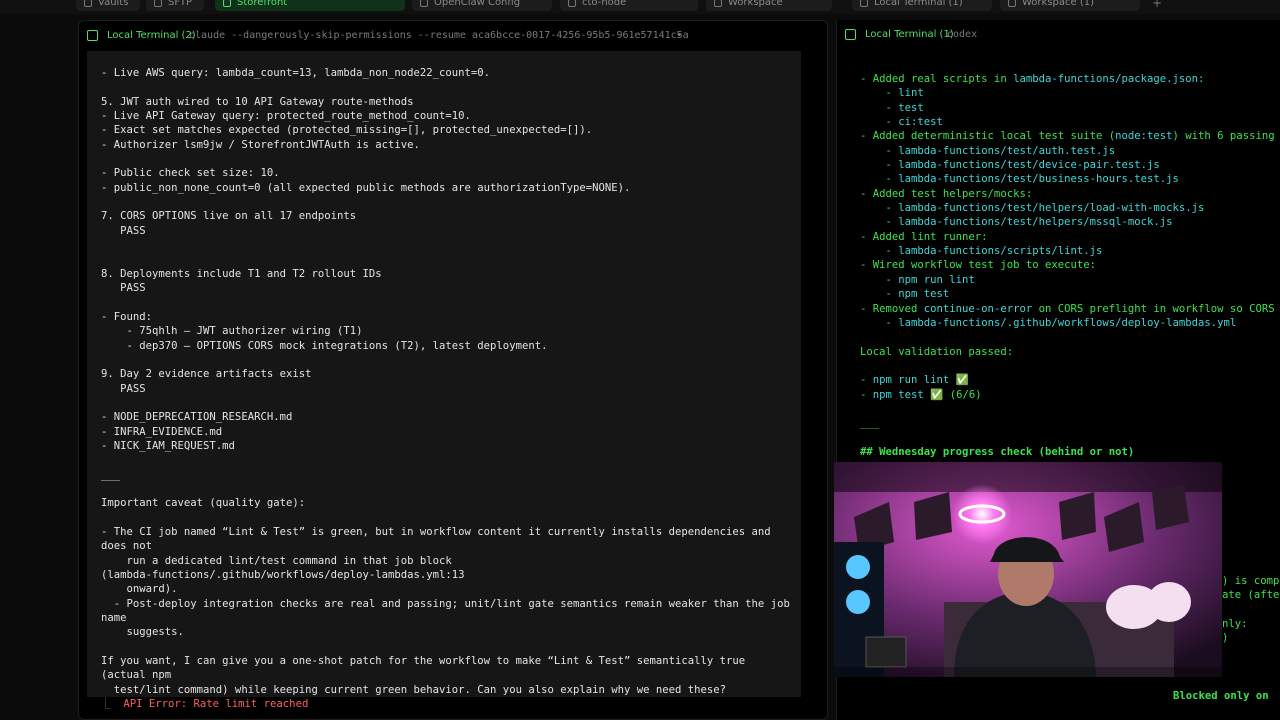 The image size is (1280, 720). What do you see at coordinates (262, 4) in the screenshot?
I see `tab-label: Storefront` at bounding box center [262, 4].